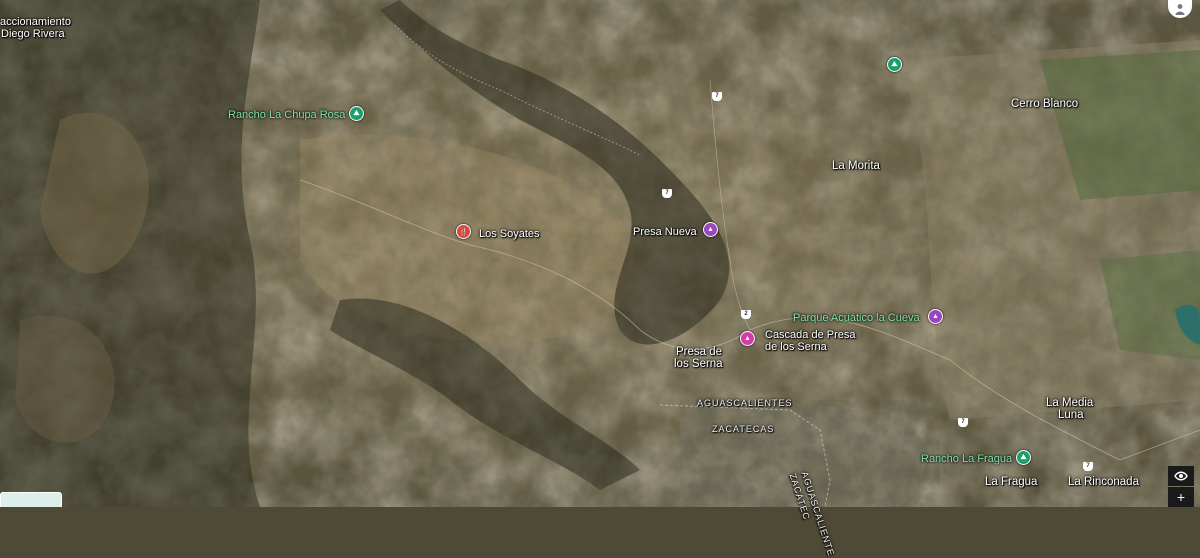 This screenshot has width=1200, height=558. Describe the element at coordinates (747, 338) in the screenshot. I see `scenic-icon: ▲` at that location.